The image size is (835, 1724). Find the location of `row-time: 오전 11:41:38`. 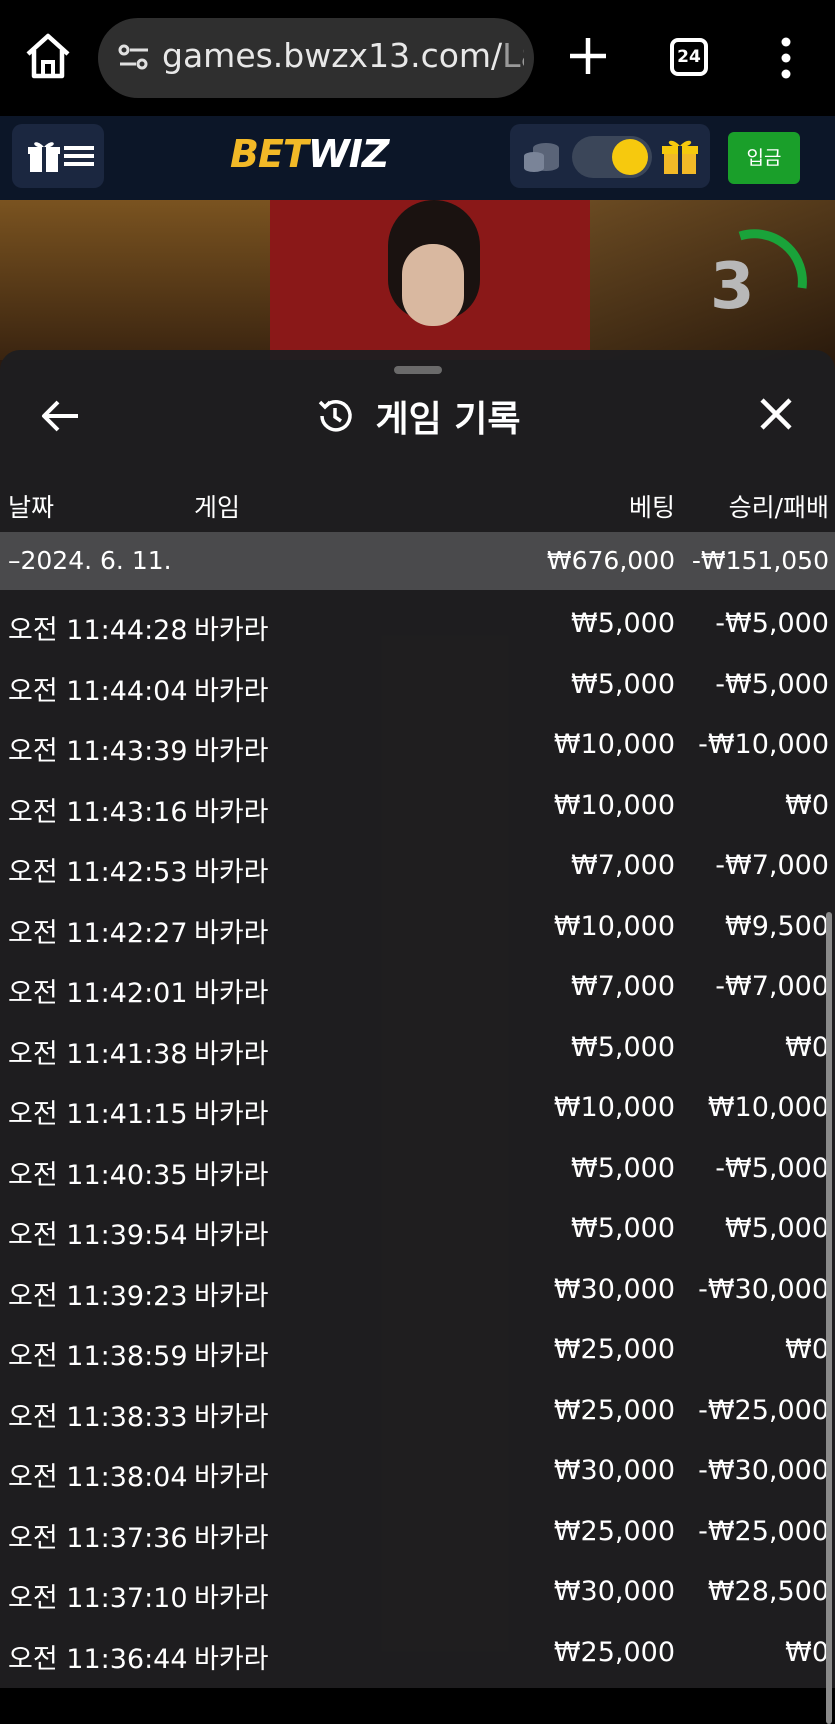

row-time: 오전 11:41:38 is located at coordinates (98, 1054).